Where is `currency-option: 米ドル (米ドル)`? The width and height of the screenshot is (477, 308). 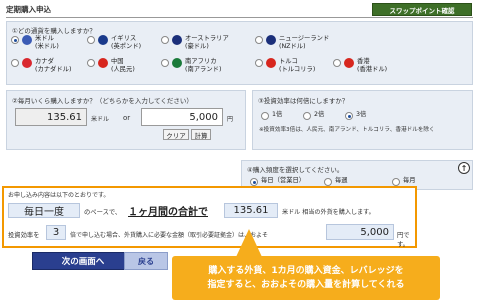
currency-option: 米ドル (米ドル) is located at coordinates (35, 43).